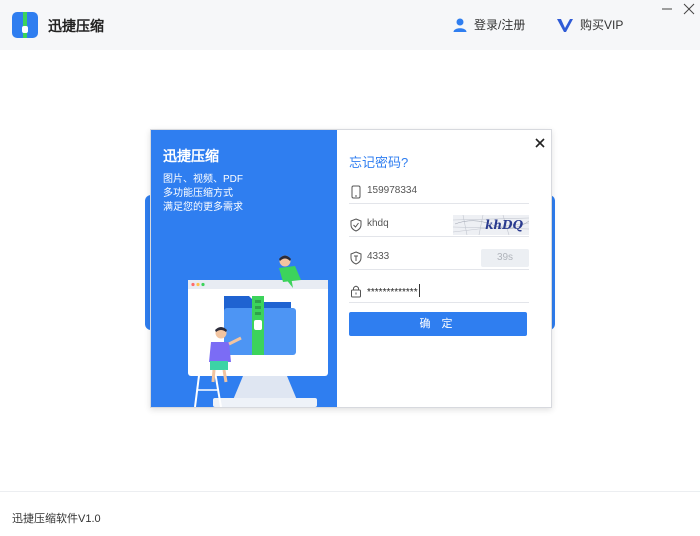  I want to click on title-bar: 迅捷压缩 登录/注册 购买VIP, so click(350, 25).